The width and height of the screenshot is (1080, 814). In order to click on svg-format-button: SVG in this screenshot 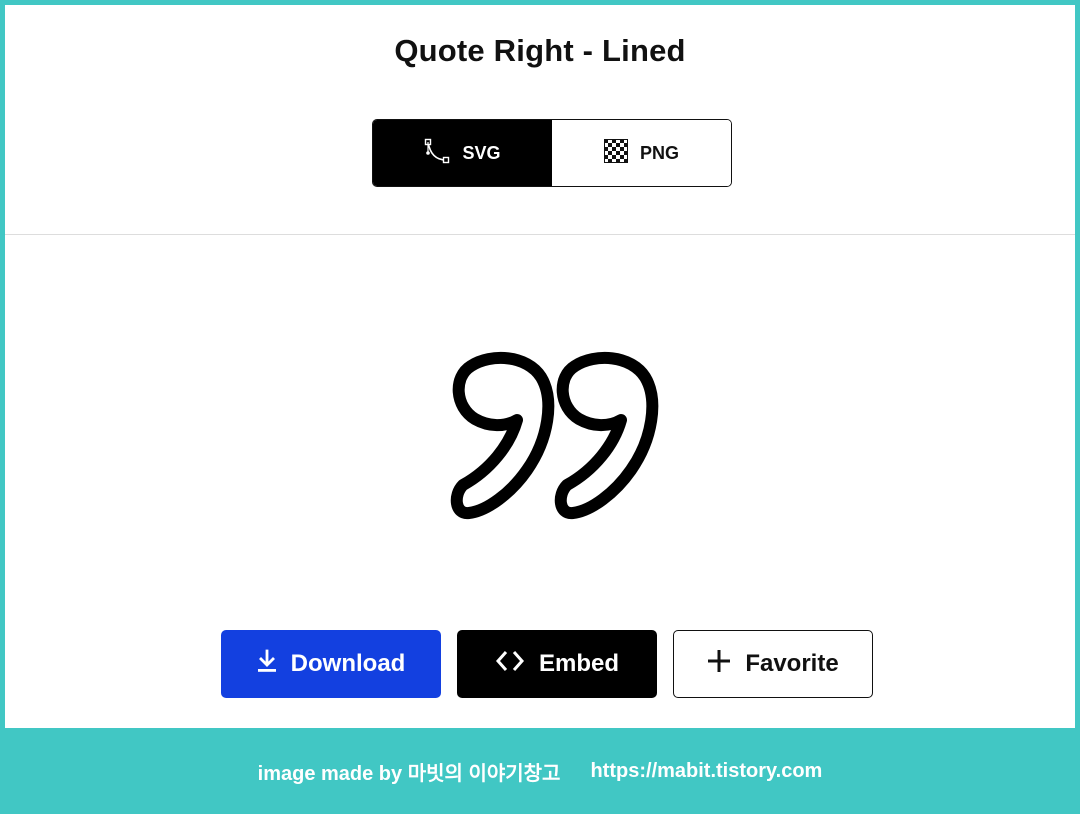, I will do `click(462, 153)`.